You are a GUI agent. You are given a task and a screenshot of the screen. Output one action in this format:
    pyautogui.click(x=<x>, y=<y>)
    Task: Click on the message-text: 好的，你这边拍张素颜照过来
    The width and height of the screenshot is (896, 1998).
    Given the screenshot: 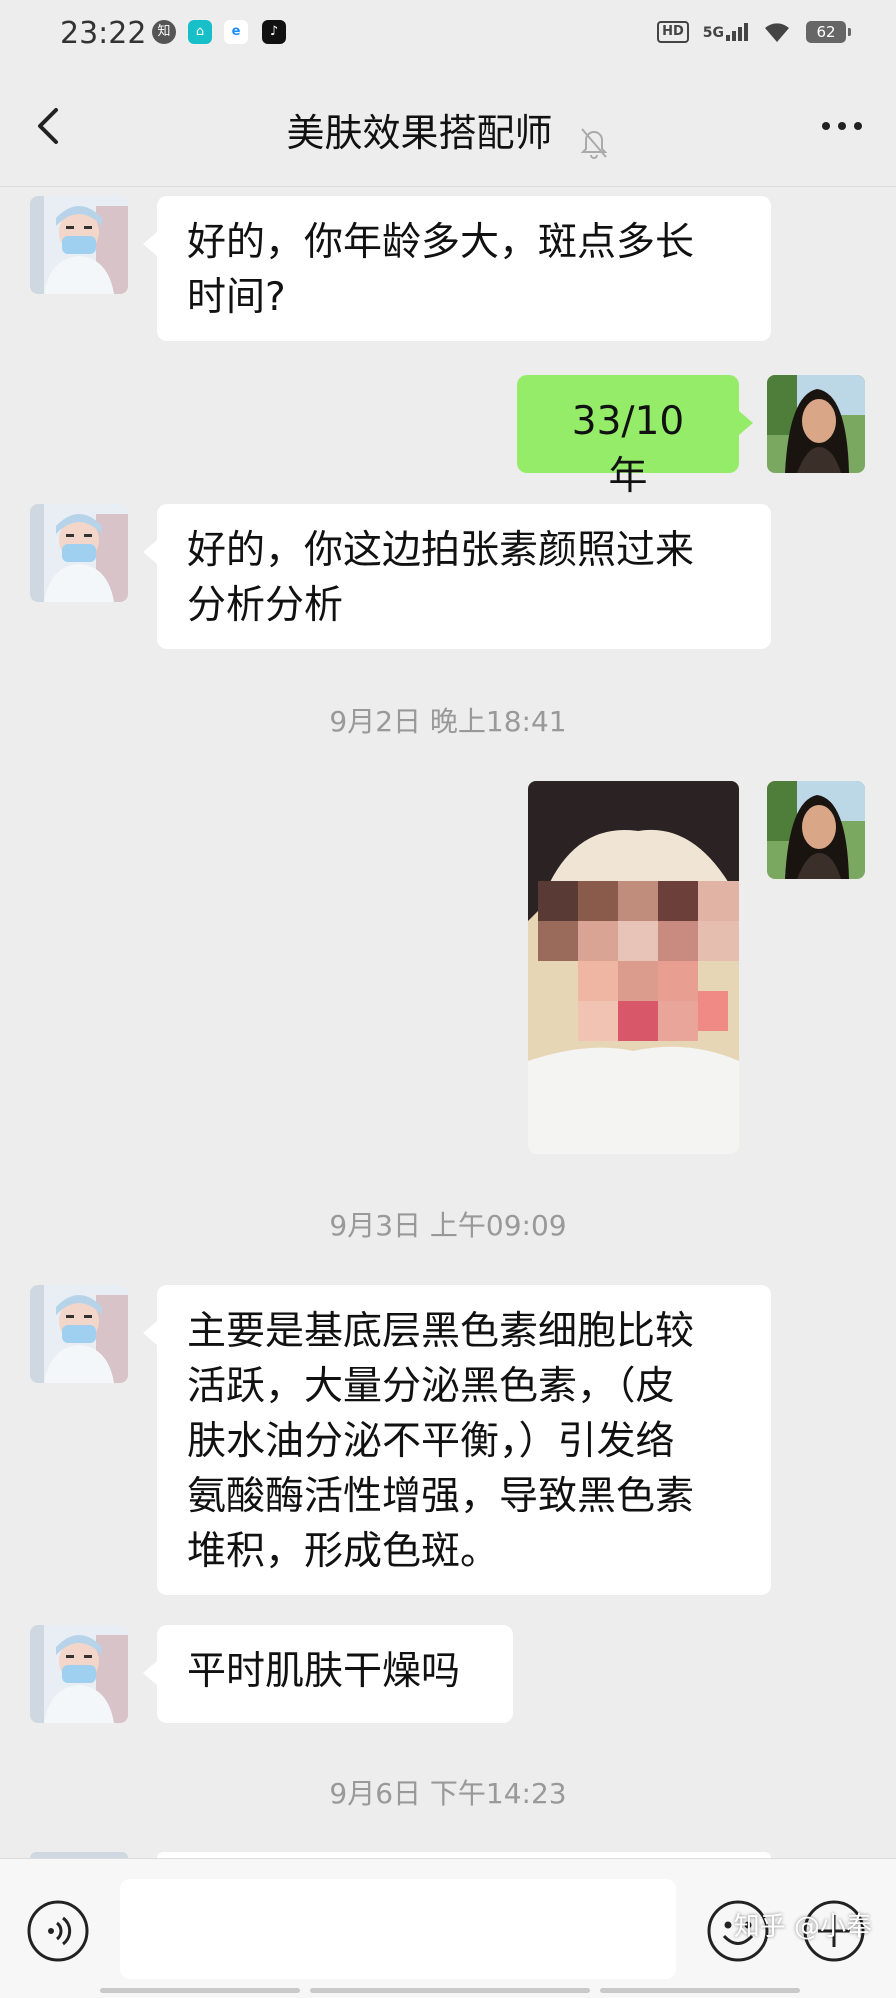 What is the action you would take?
    pyautogui.click(x=441, y=550)
    